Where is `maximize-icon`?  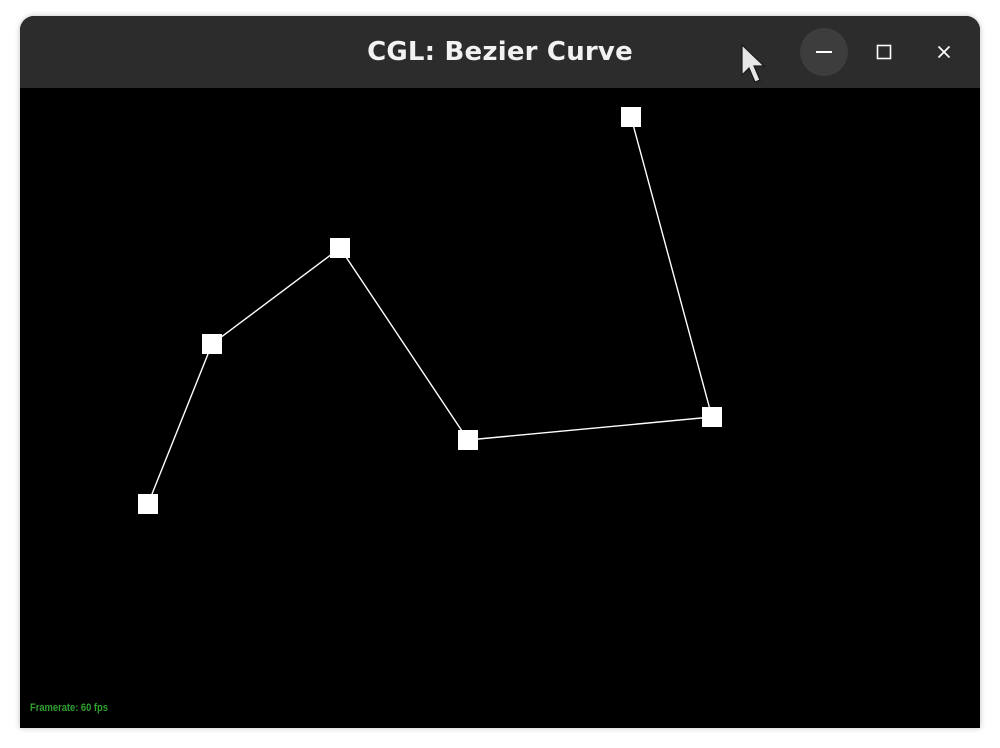
maximize-icon is located at coordinates (884, 52).